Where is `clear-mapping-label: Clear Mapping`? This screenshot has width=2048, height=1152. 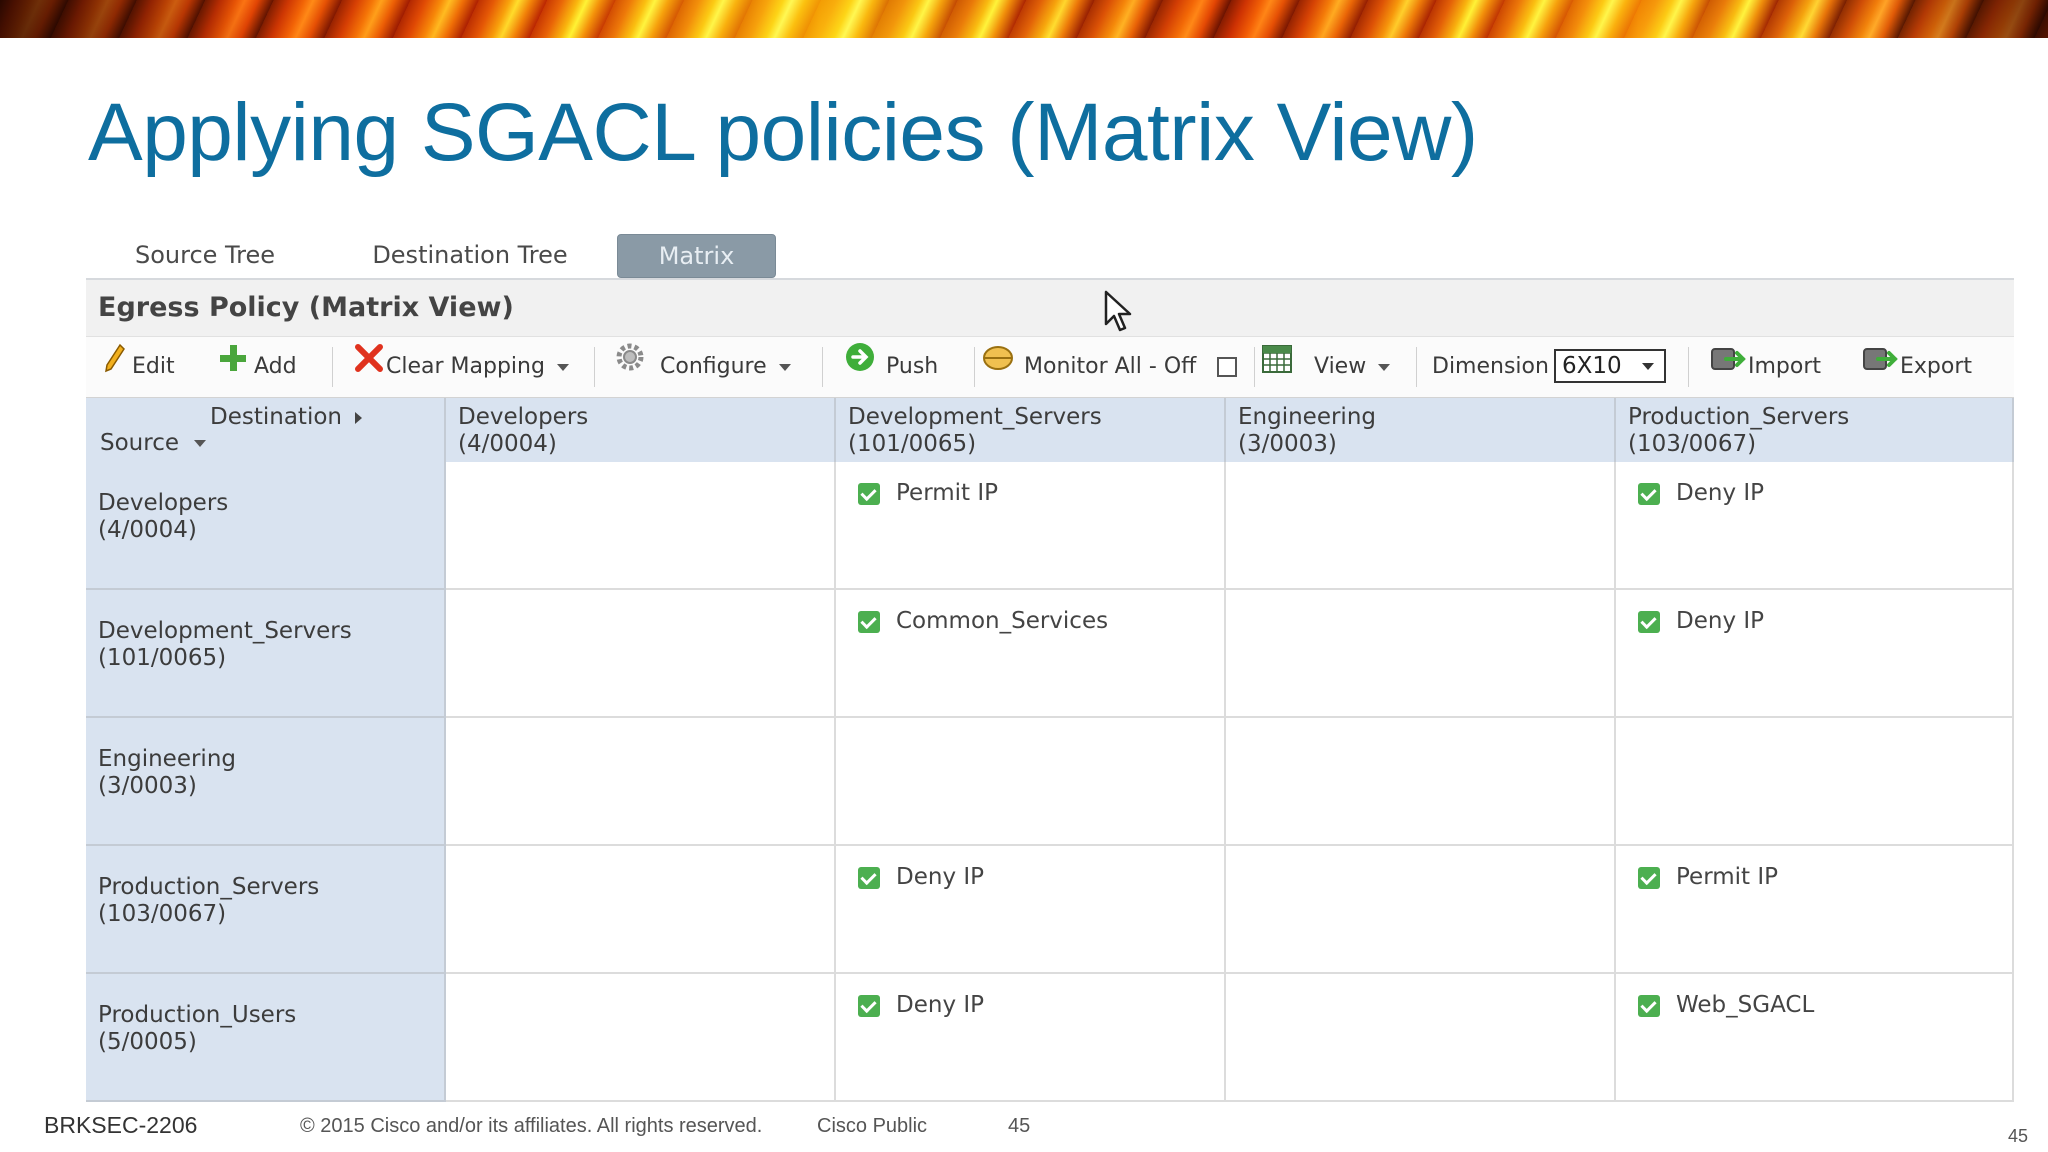
clear-mapping-label: Clear Mapping is located at coordinates (465, 366).